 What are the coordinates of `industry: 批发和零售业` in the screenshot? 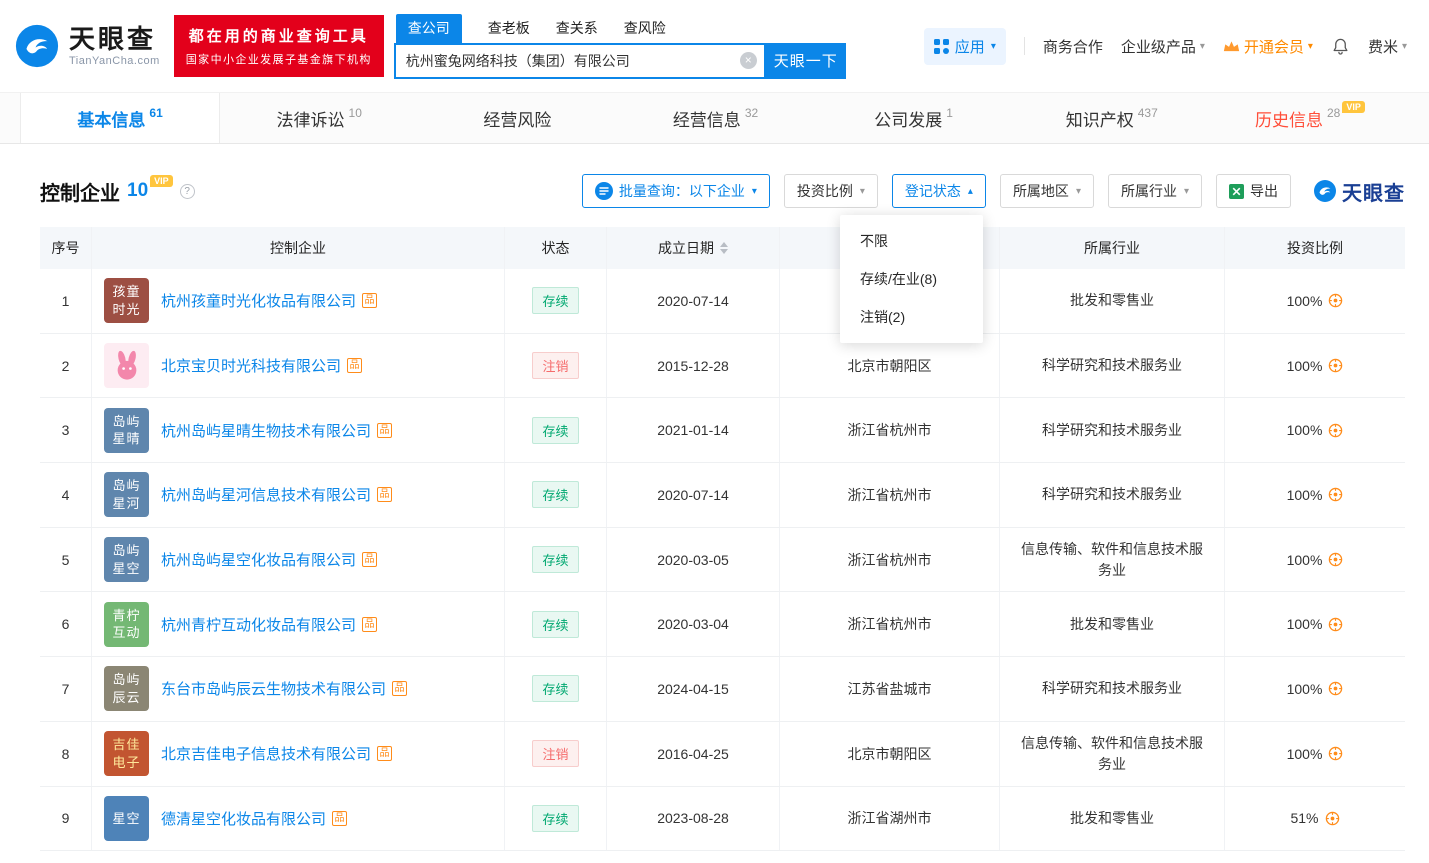 It's located at (1112, 818).